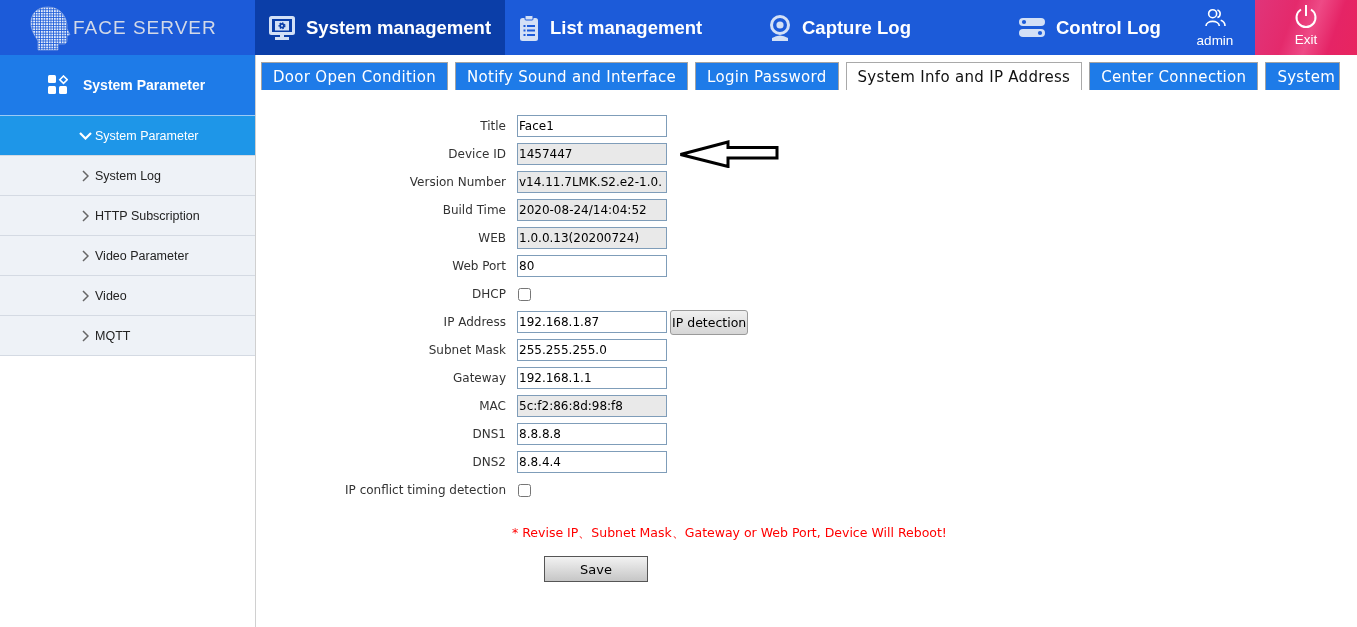 The width and height of the screenshot is (1357, 627). Describe the element at coordinates (780, 27) in the screenshot. I see `webcam-icon` at that location.